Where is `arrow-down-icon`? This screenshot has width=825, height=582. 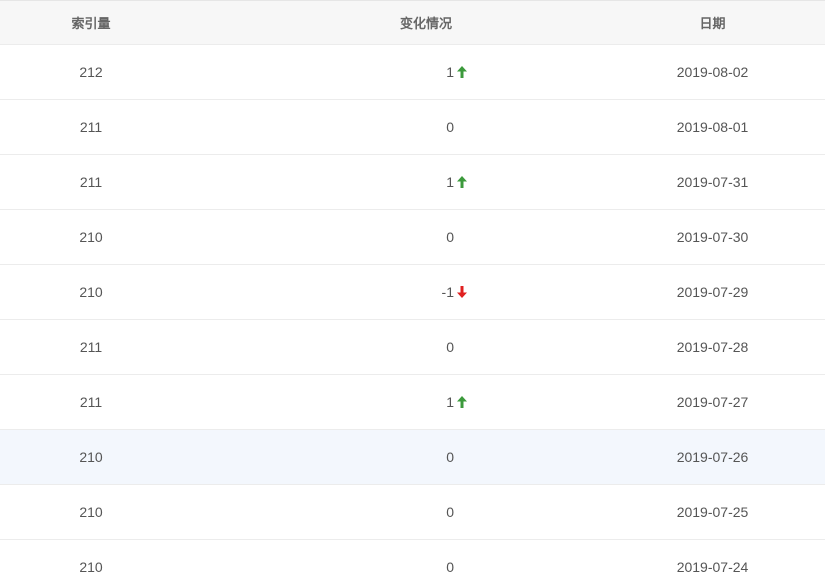
arrow-down-icon is located at coordinates (462, 292).